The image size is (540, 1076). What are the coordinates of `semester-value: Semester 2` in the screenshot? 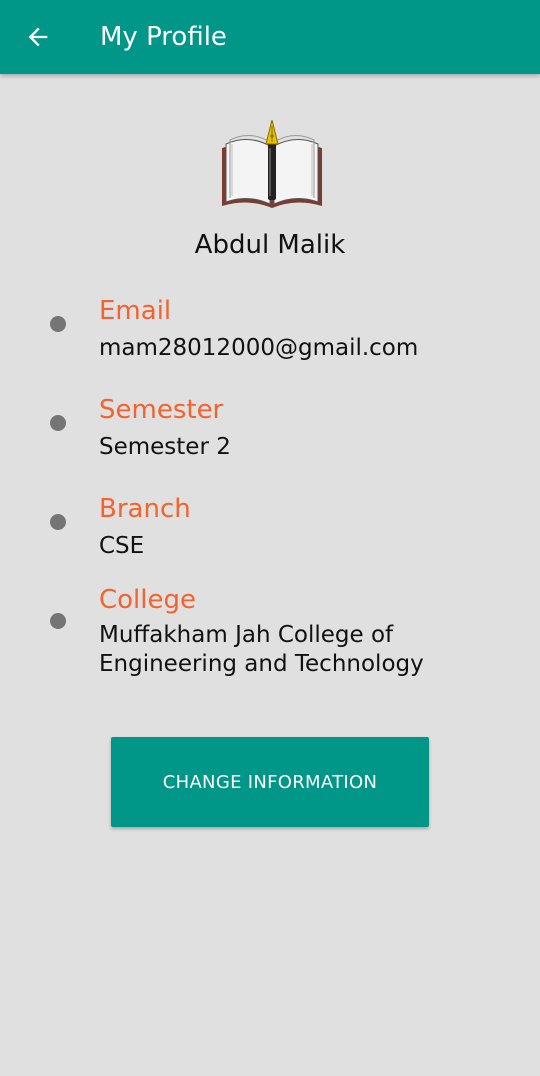 It's located at (165, 447).